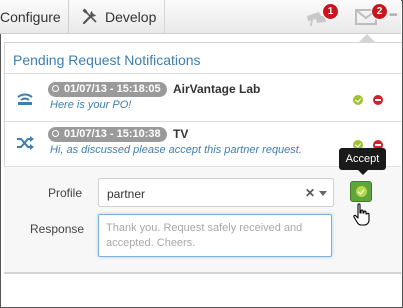 The width and height of the screenshot is (403, 308). Describe the element at coordinates (112, 134) in the screenshot. I see `timestamp-text: 01/07/13 - 15:10:38` at that location.